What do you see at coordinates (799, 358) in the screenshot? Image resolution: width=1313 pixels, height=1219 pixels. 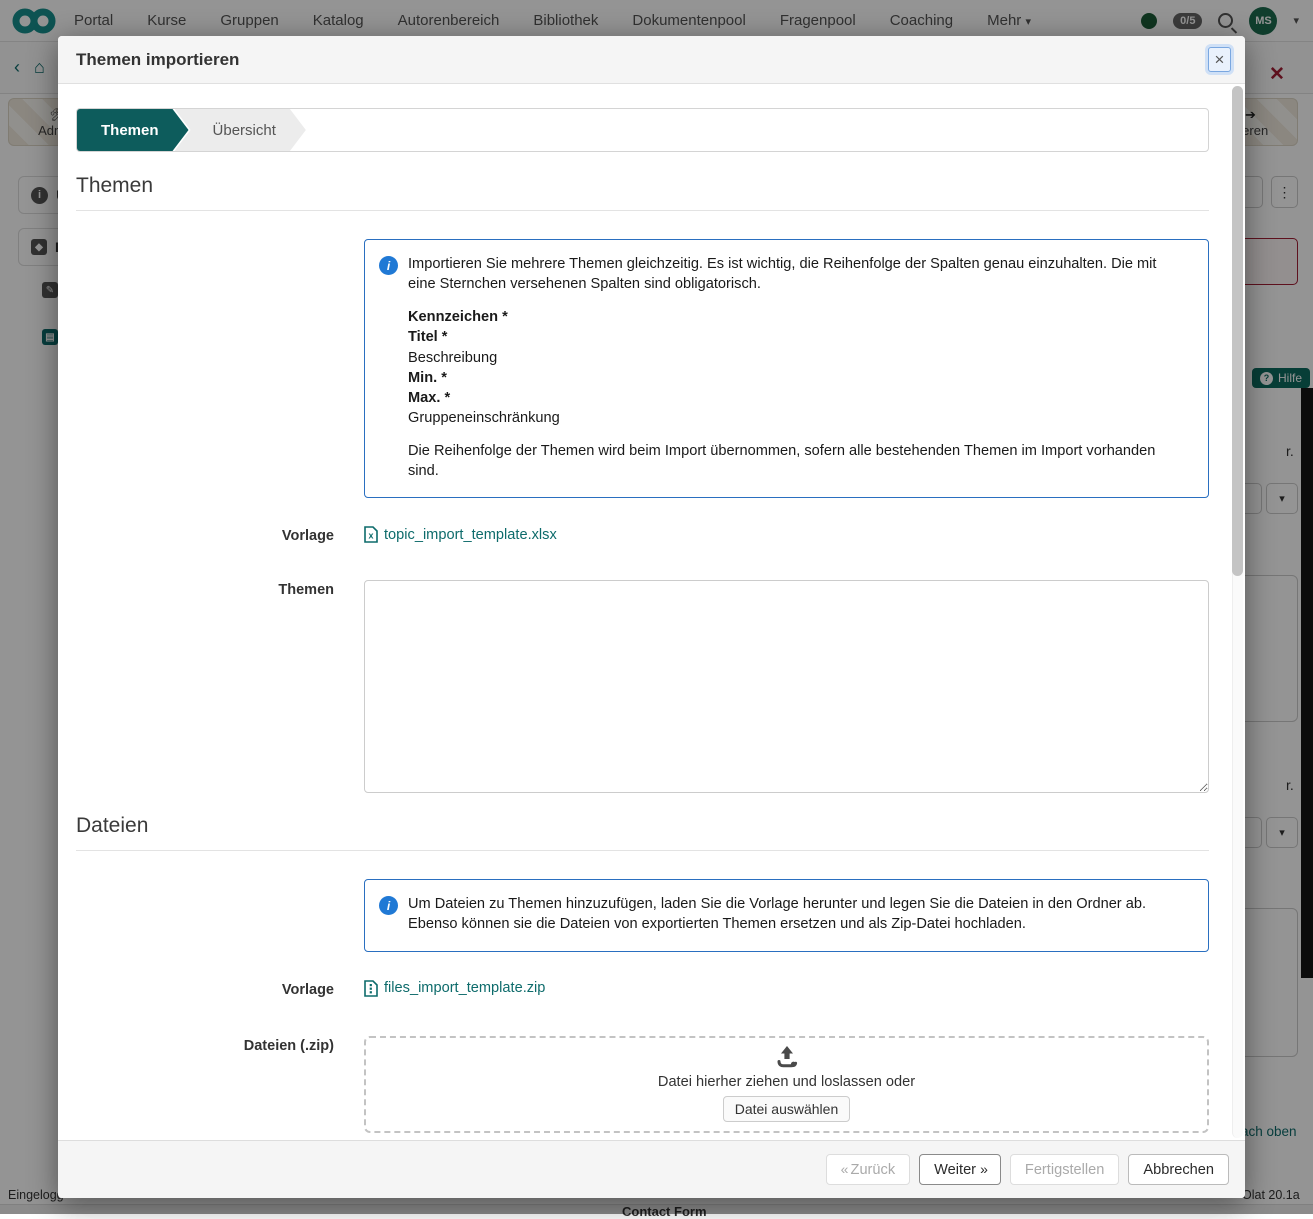 I see `column-name: Beschreibung` at bounding box center [799, 358].